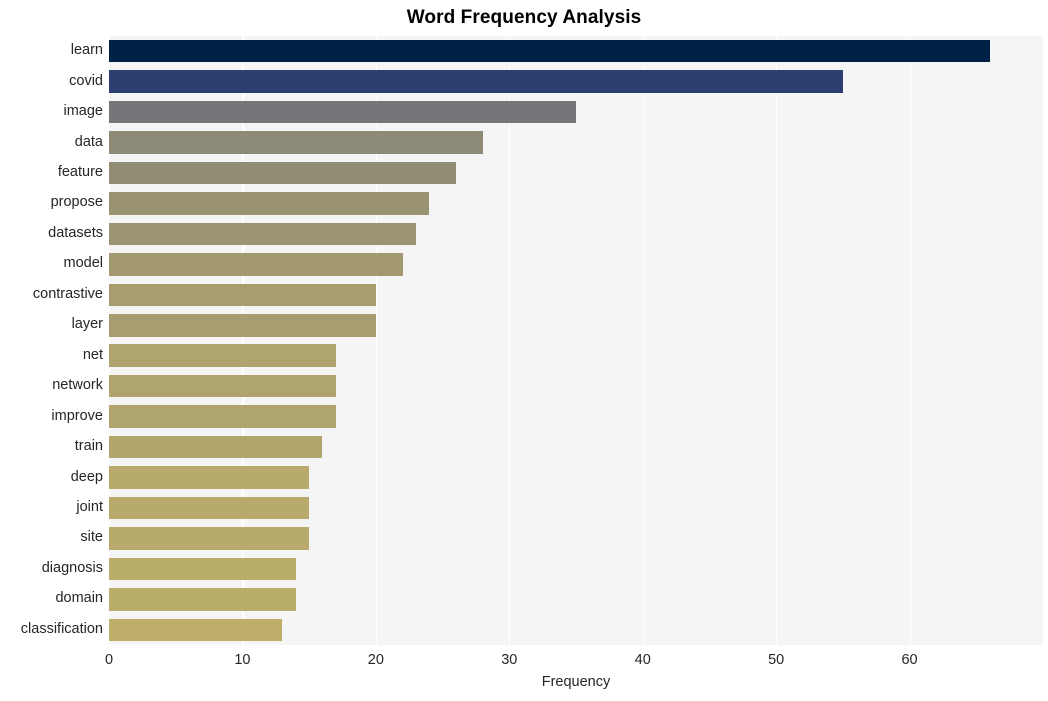  Describe the element at coordinates (72, 567) in the screenshot. I see `y-axis-label-diagnosis: diagnosis` at that location.